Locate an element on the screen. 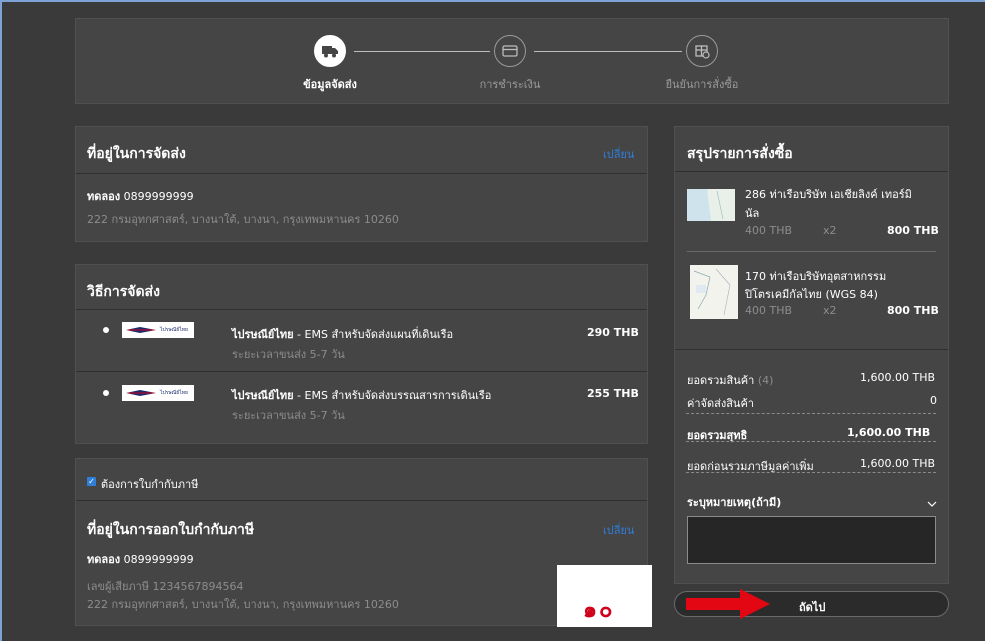 The width and height of the screenshot is (985, 641). tax-recipient-name: ทดลอง is located at coordinates (104, 559).